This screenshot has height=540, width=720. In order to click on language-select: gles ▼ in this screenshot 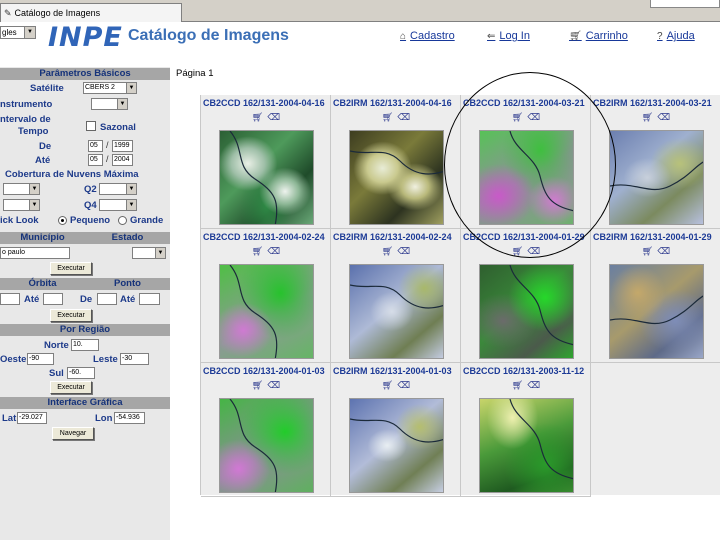, I will do `click(18, 32)`.